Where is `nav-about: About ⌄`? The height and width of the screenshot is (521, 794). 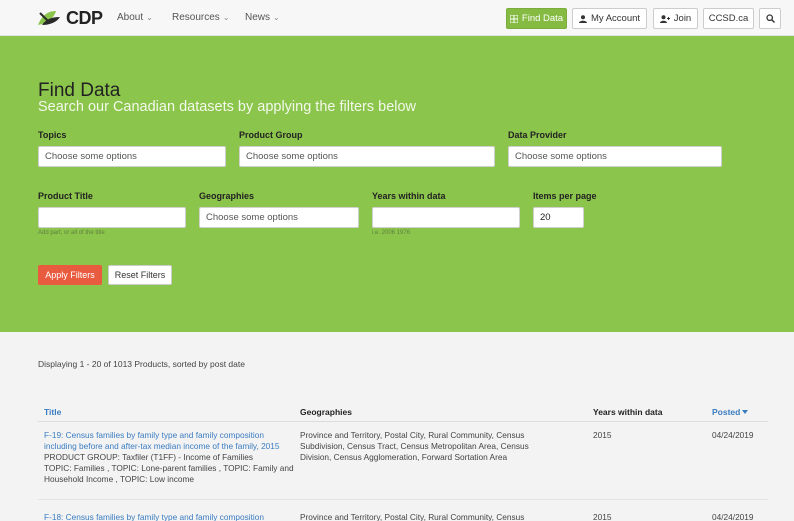
nav-about: About ⌄ is located at coordinates (135, 17).